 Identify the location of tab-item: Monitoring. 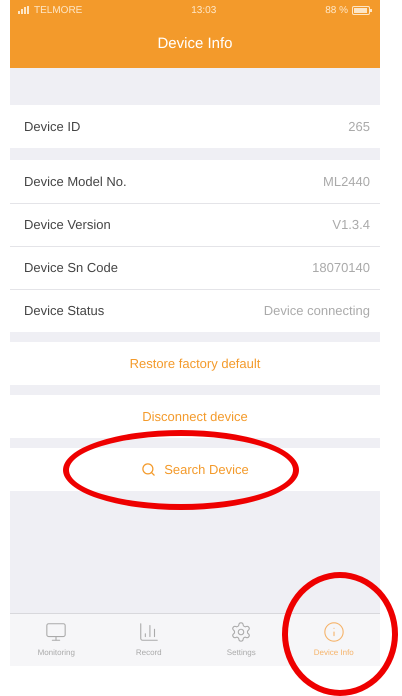
(56, 640).